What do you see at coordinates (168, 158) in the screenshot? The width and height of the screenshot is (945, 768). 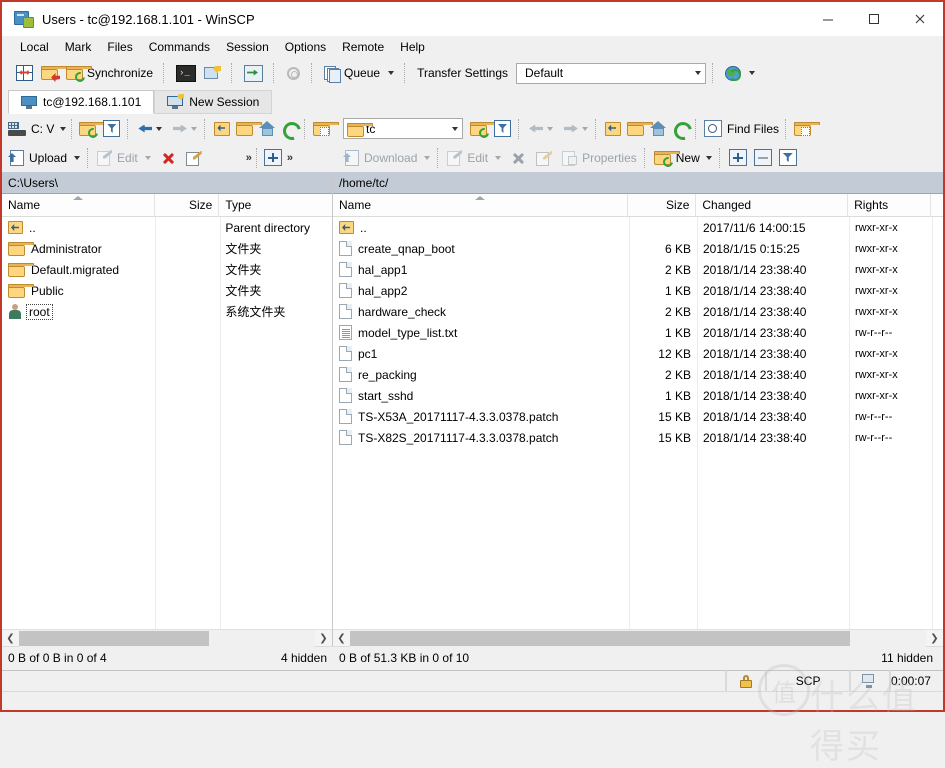 I see `local-delete-icon` at bounding box center [168, 158].